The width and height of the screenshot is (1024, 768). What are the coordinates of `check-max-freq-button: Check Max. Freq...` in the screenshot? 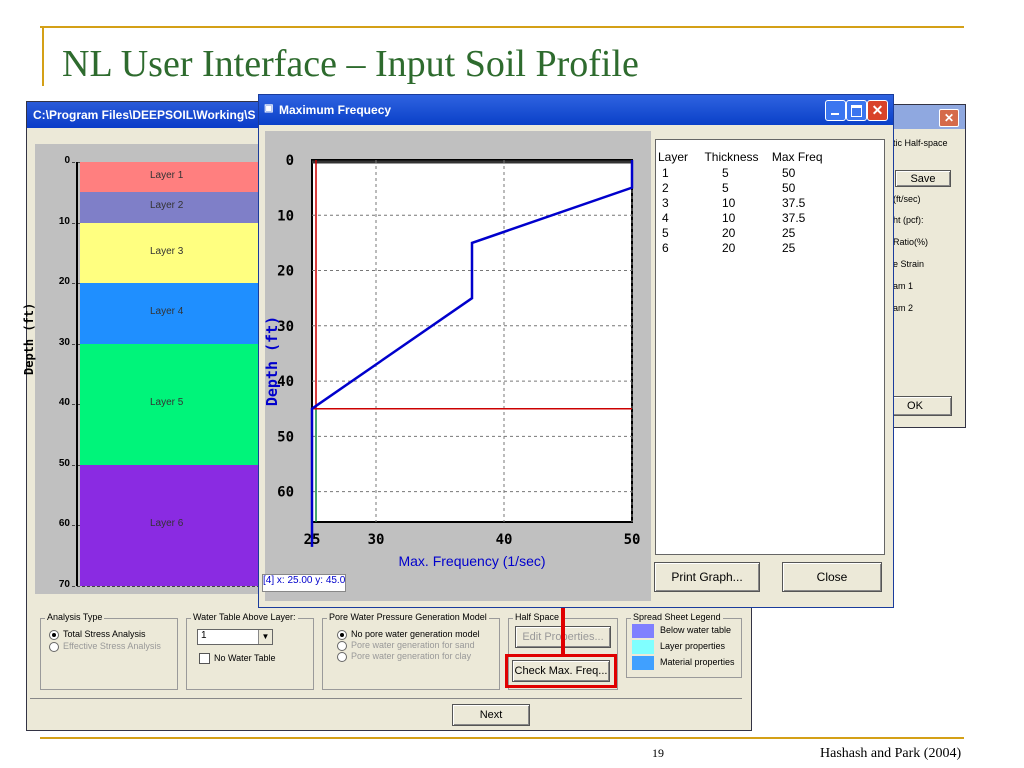 It's located at (561, 671).